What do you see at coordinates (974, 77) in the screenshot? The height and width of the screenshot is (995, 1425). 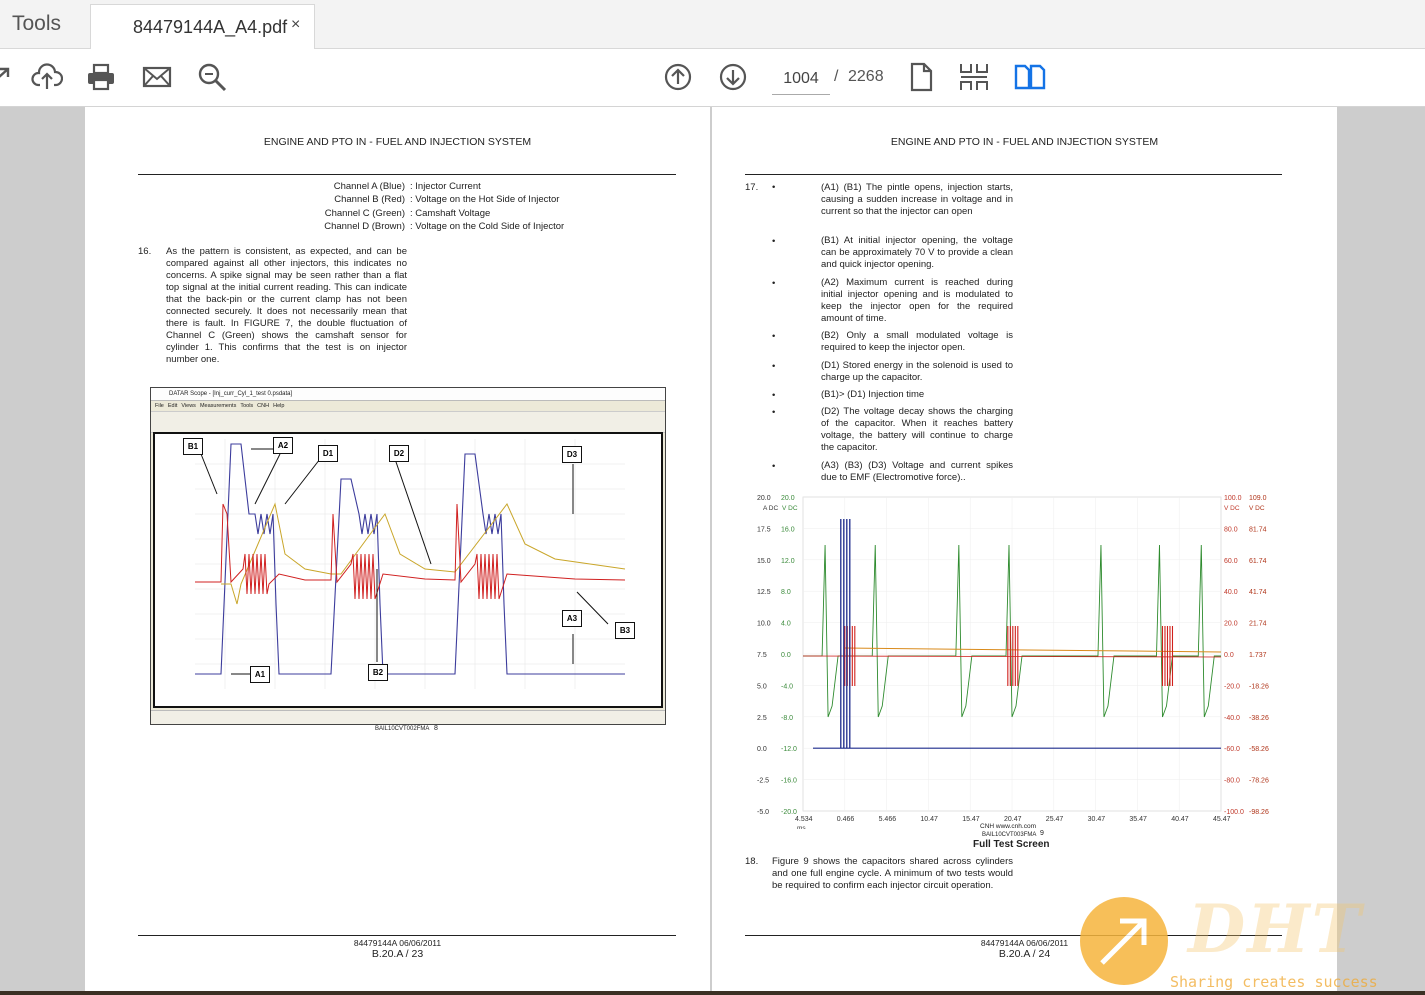 I see `scroll-mode-icon` at bounding box center [974, 77].